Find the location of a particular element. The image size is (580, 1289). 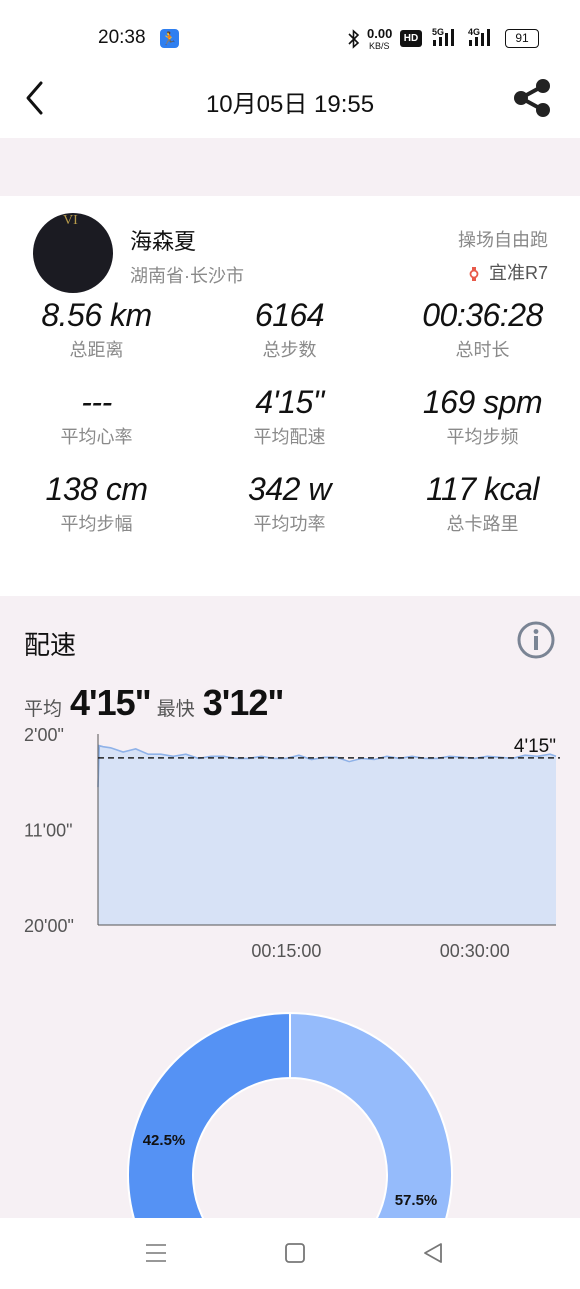

info-icon is located at coordinates (536, 640).